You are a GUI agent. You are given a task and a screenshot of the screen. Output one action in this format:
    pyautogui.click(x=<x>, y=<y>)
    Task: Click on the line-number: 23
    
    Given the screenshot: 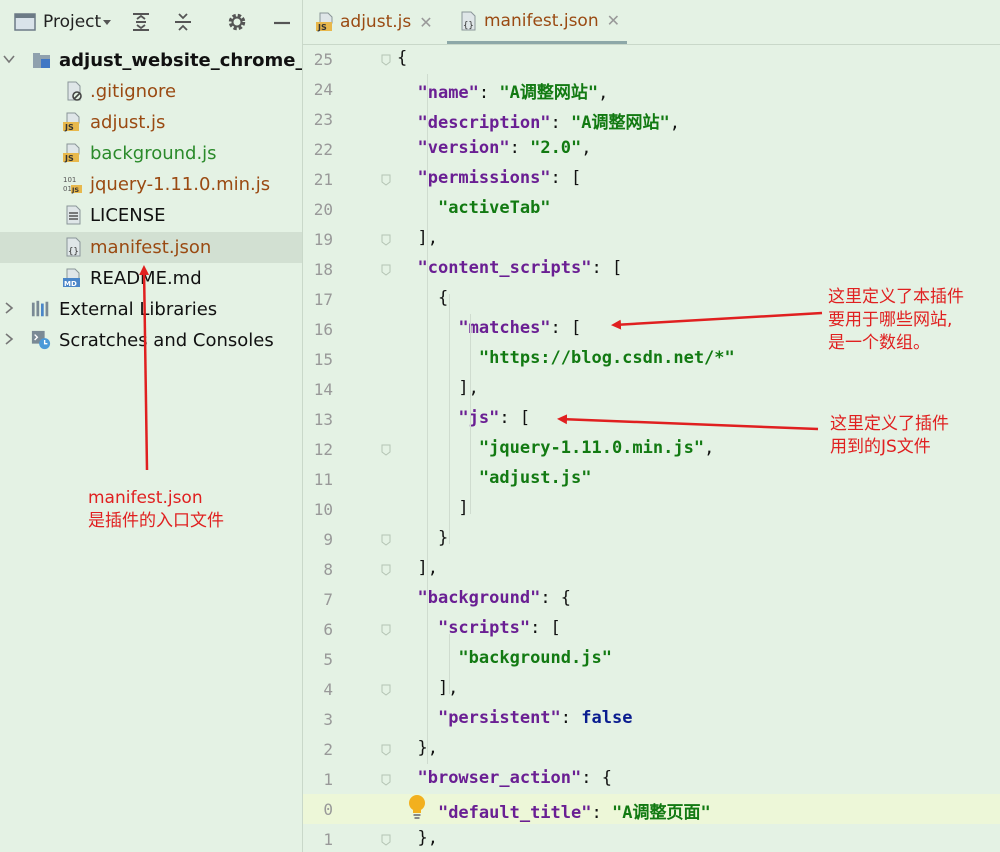 What is the action you would take?
    pyautogui.click(x=323, y=119)
    